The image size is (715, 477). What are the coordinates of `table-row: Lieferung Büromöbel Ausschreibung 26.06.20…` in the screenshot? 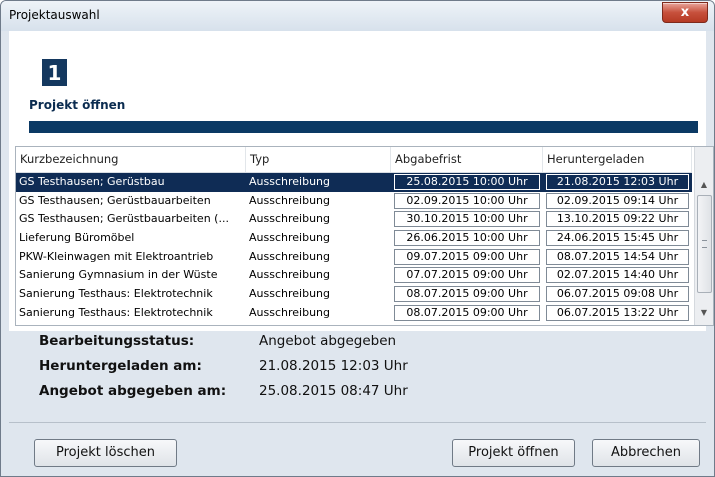 It's located at (354, 238).